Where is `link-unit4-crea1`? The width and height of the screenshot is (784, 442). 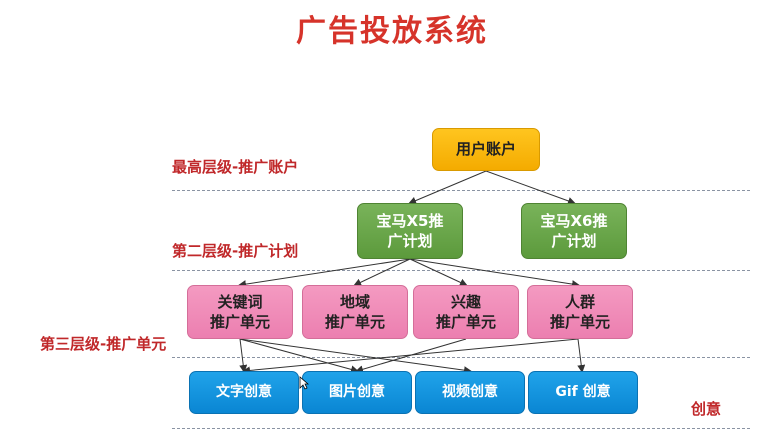
link-unit4-crea1 is located at coordinates (410, 356).